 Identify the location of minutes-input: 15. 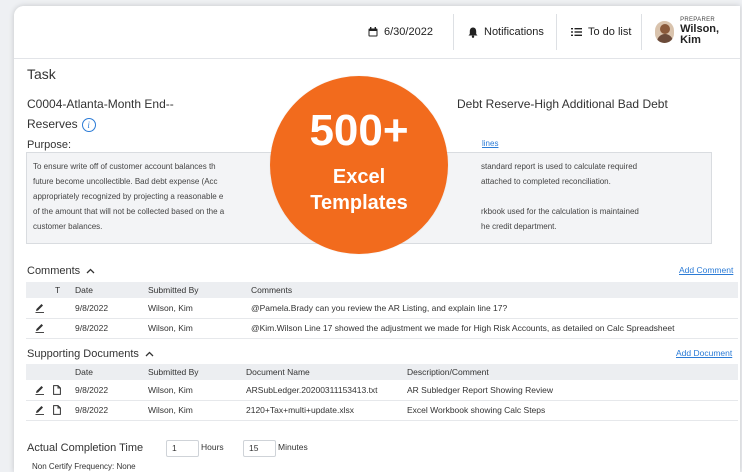
(259, 448).